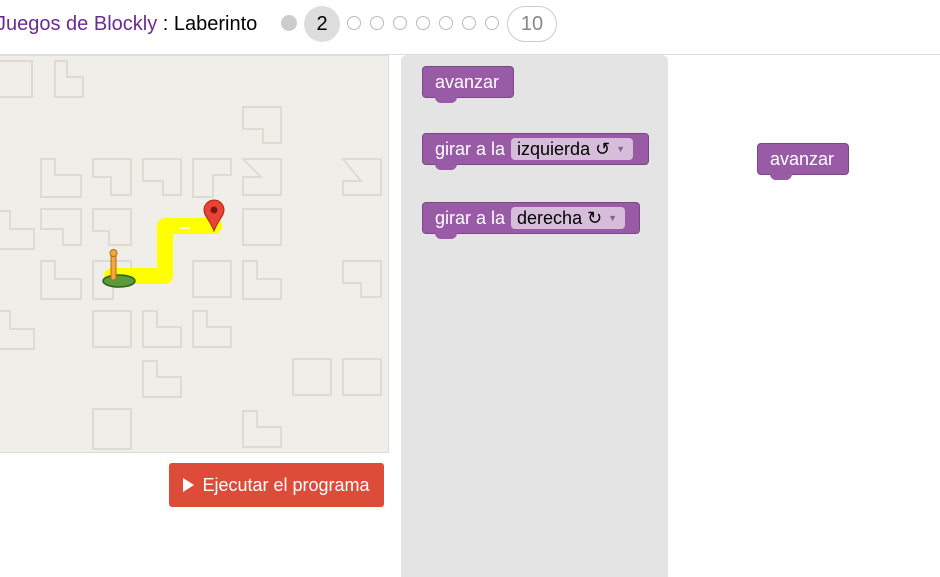 The width and height of the screenshot is (940, 577). Describe the element at coordinates (289, 23) in the screenshot. I see `level-1-dot` at that location.